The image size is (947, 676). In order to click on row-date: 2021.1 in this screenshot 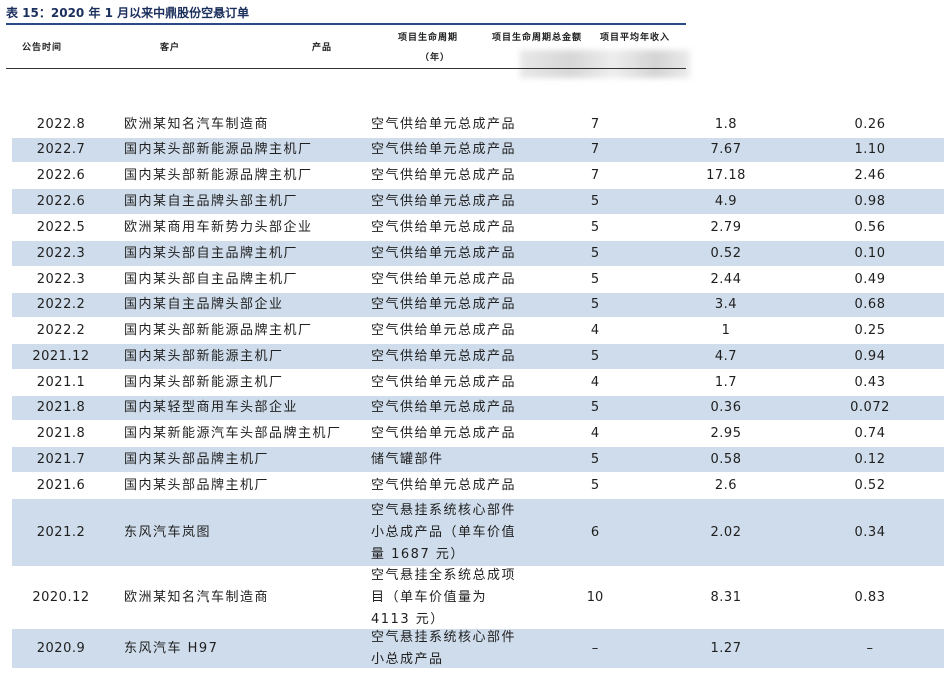, I will do `click(61, 382)`.